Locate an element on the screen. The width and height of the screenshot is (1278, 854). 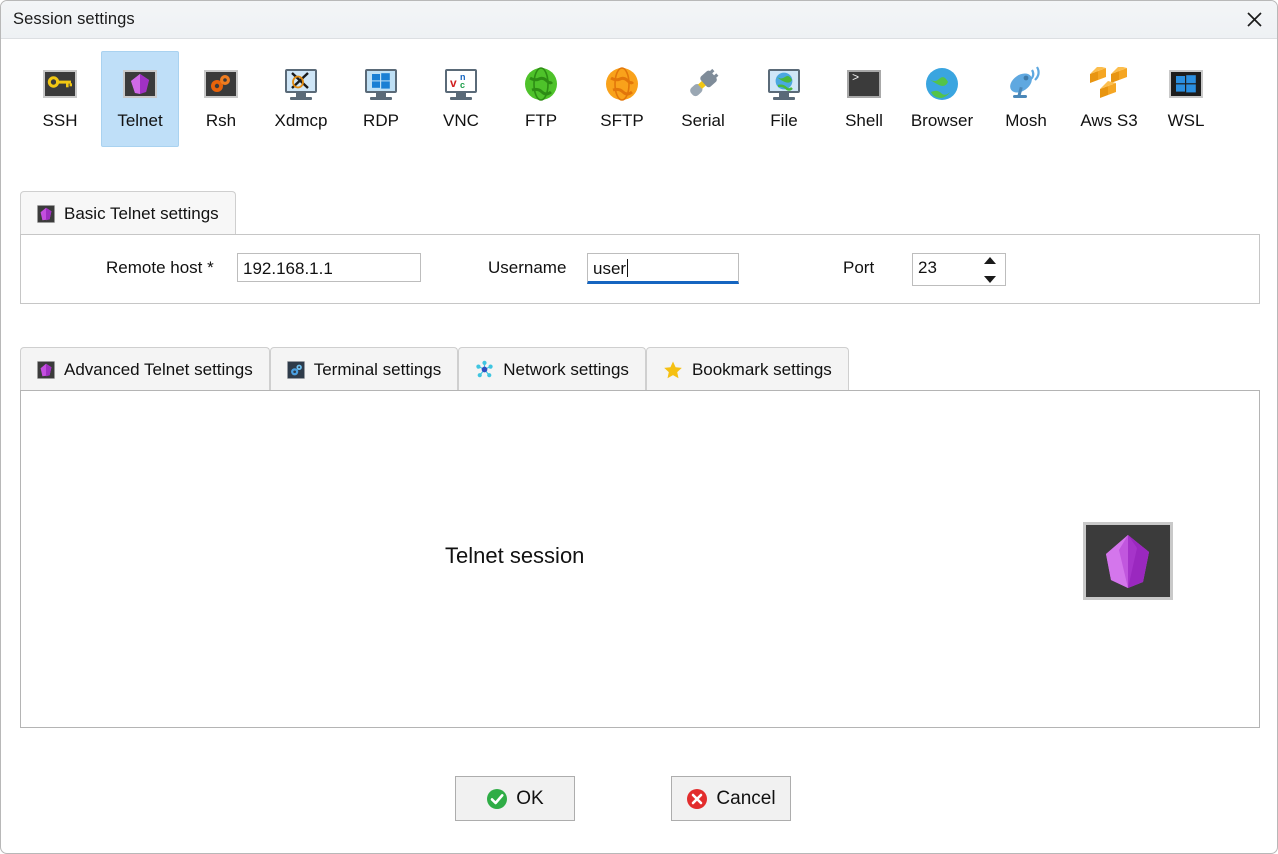
serial-plug-icon is located at coordinates (703, 84).